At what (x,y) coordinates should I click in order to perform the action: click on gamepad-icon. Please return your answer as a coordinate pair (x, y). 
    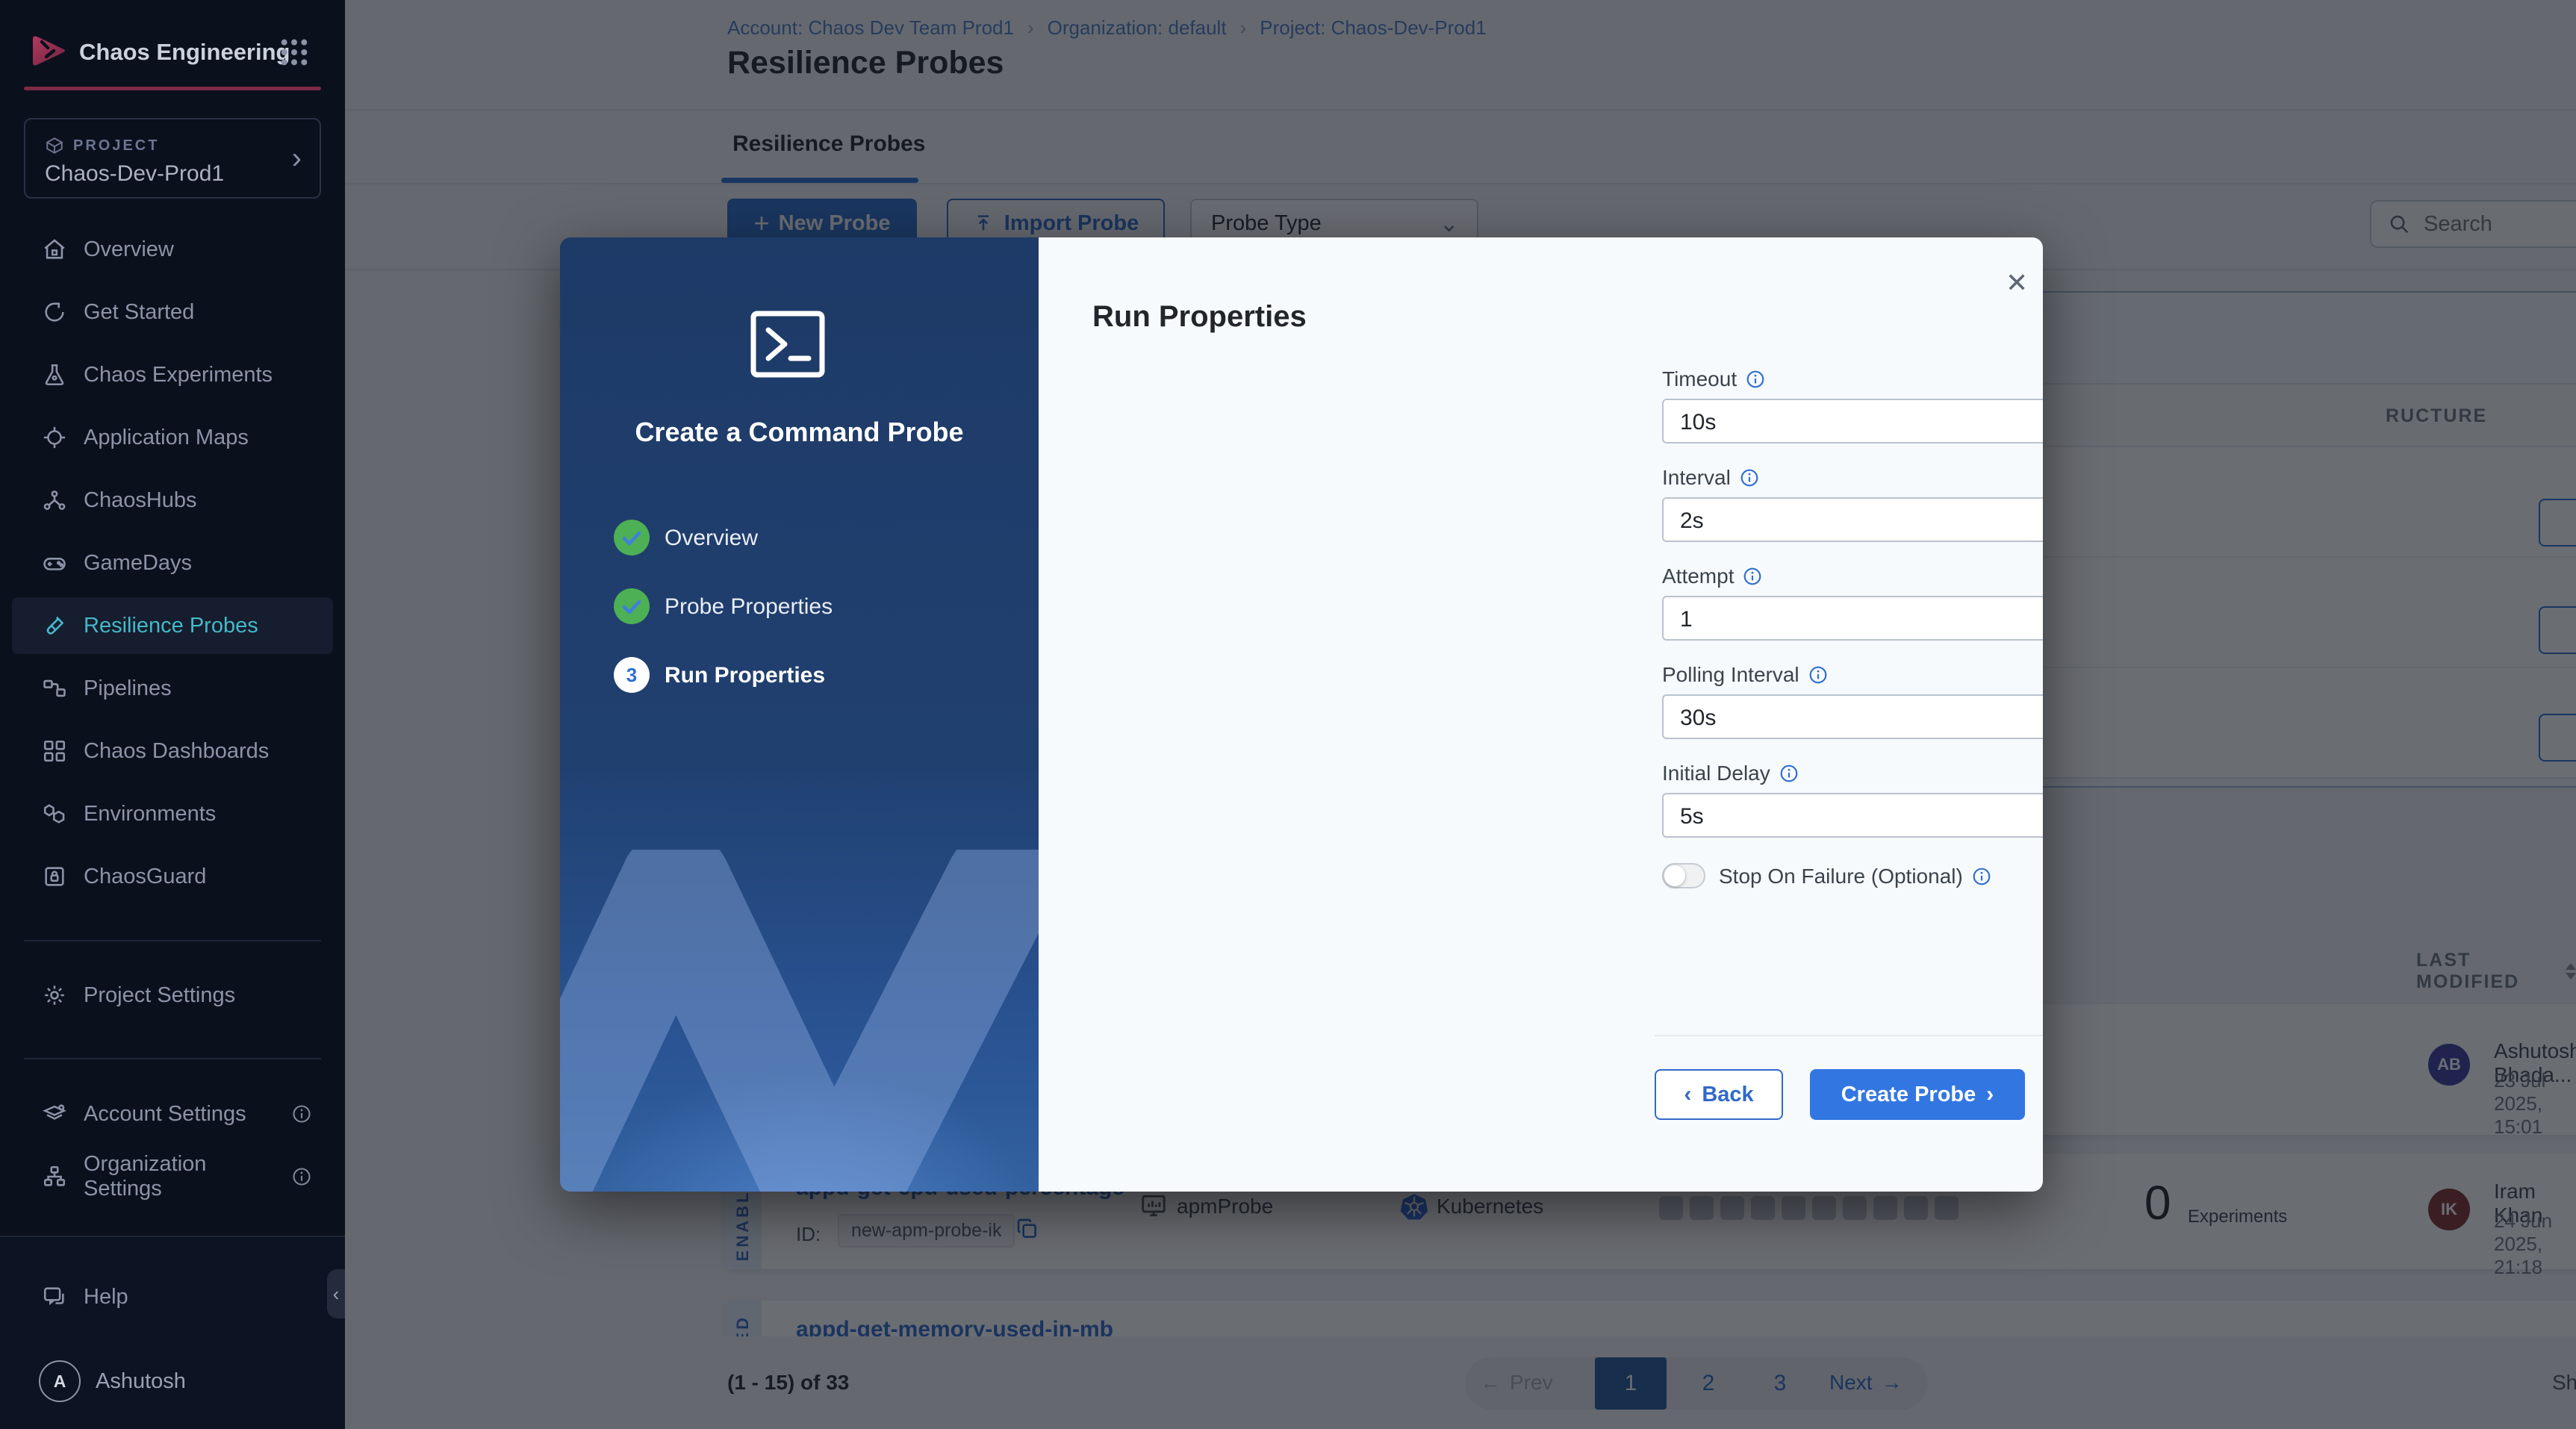
    Looking at the image, I should click on (54, 564).